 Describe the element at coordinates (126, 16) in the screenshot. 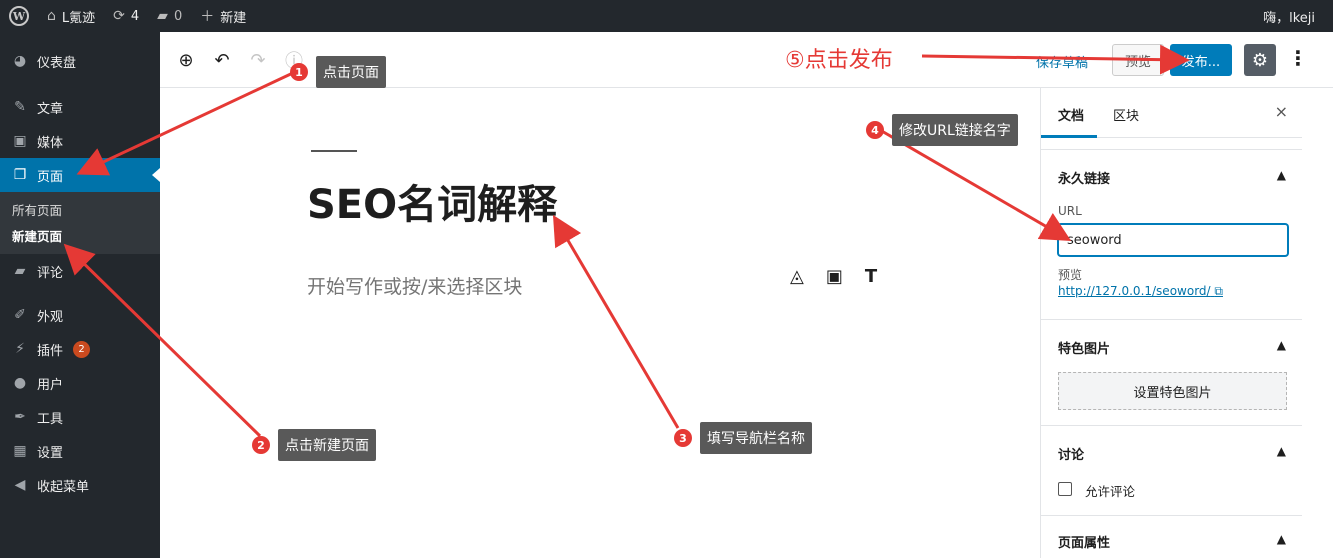

I see `updates-menu: ⟳ 4` at that location.